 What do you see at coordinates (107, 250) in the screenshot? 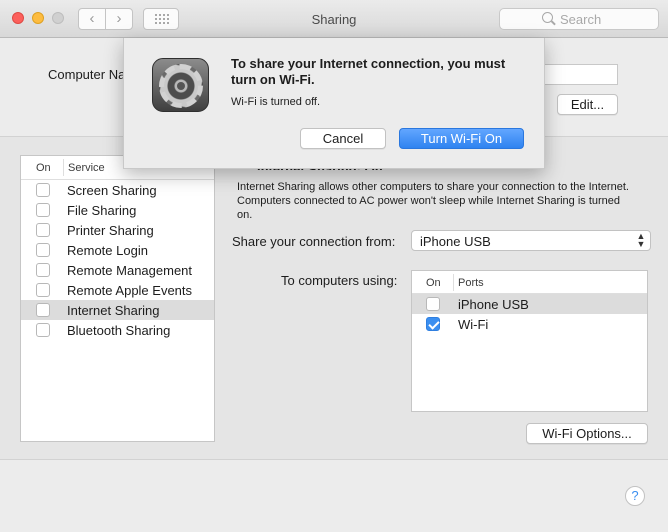
I see `service-label: Remote Login` at bounding box center [107, 250].